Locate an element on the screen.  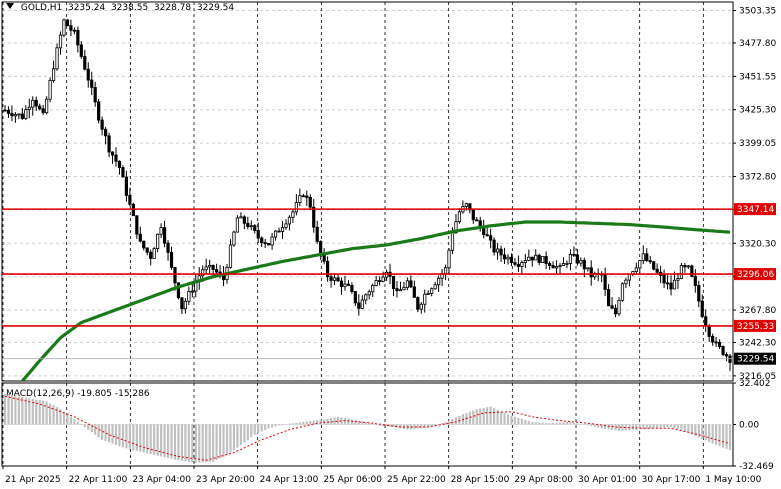
current-price-label: 3229.54 is located at coordinates (755, 360).